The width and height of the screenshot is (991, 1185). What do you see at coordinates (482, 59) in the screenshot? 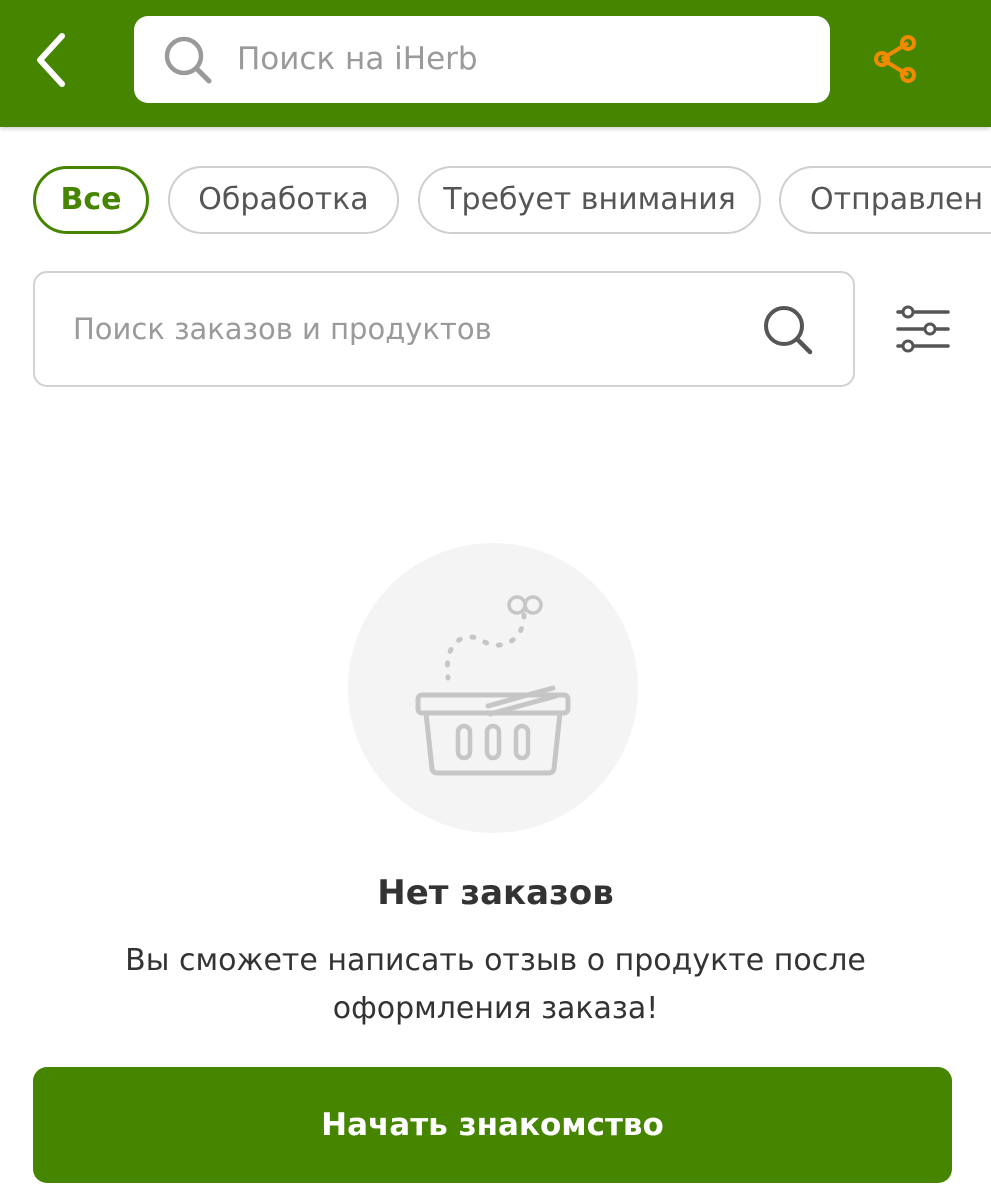
I see `site-search-input: Поиск на iHerb` at bounding box center [482, 59].